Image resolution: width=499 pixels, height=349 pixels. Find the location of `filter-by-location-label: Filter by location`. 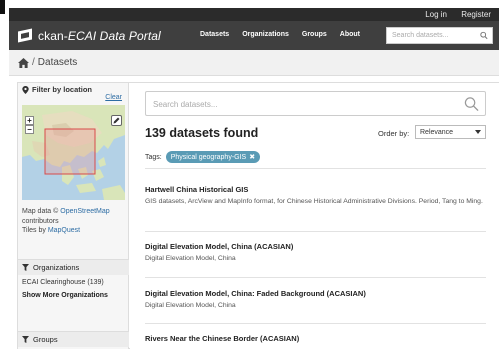

filter-by-location-label: Filter by location is located at coordinates (62, 89).